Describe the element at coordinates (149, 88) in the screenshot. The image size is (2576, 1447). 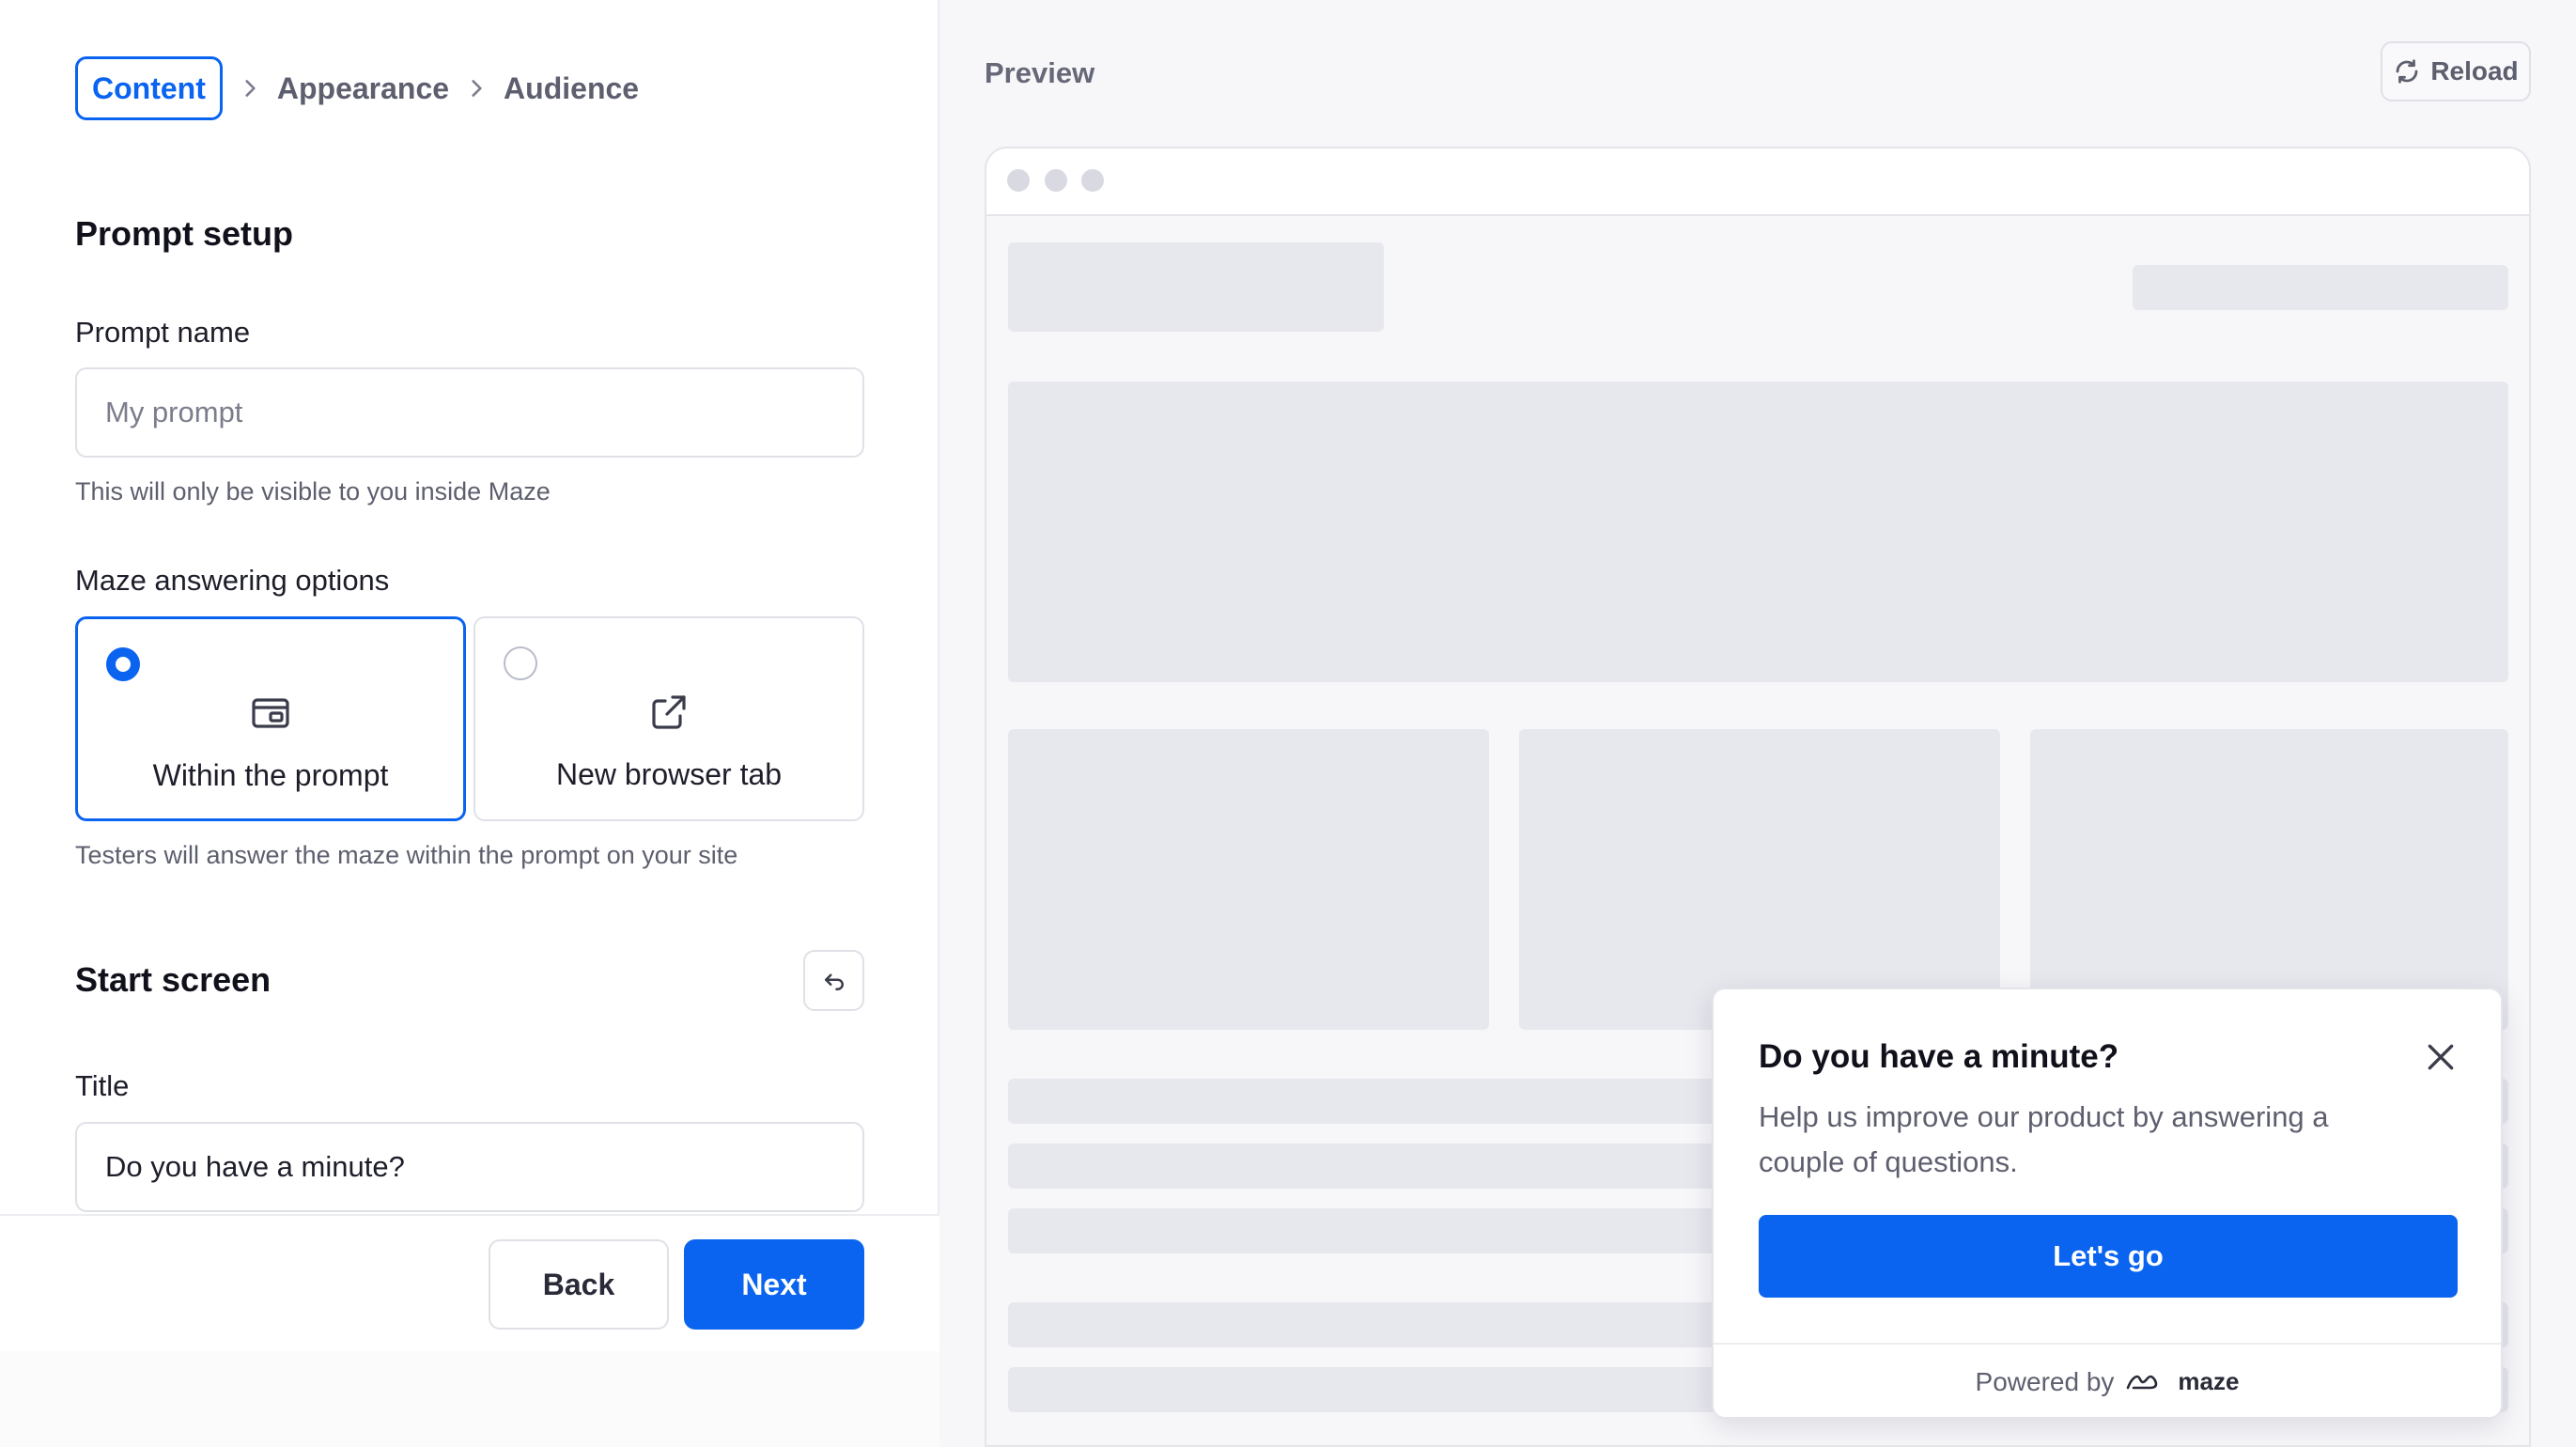
I see `step-content: Content` at that location.